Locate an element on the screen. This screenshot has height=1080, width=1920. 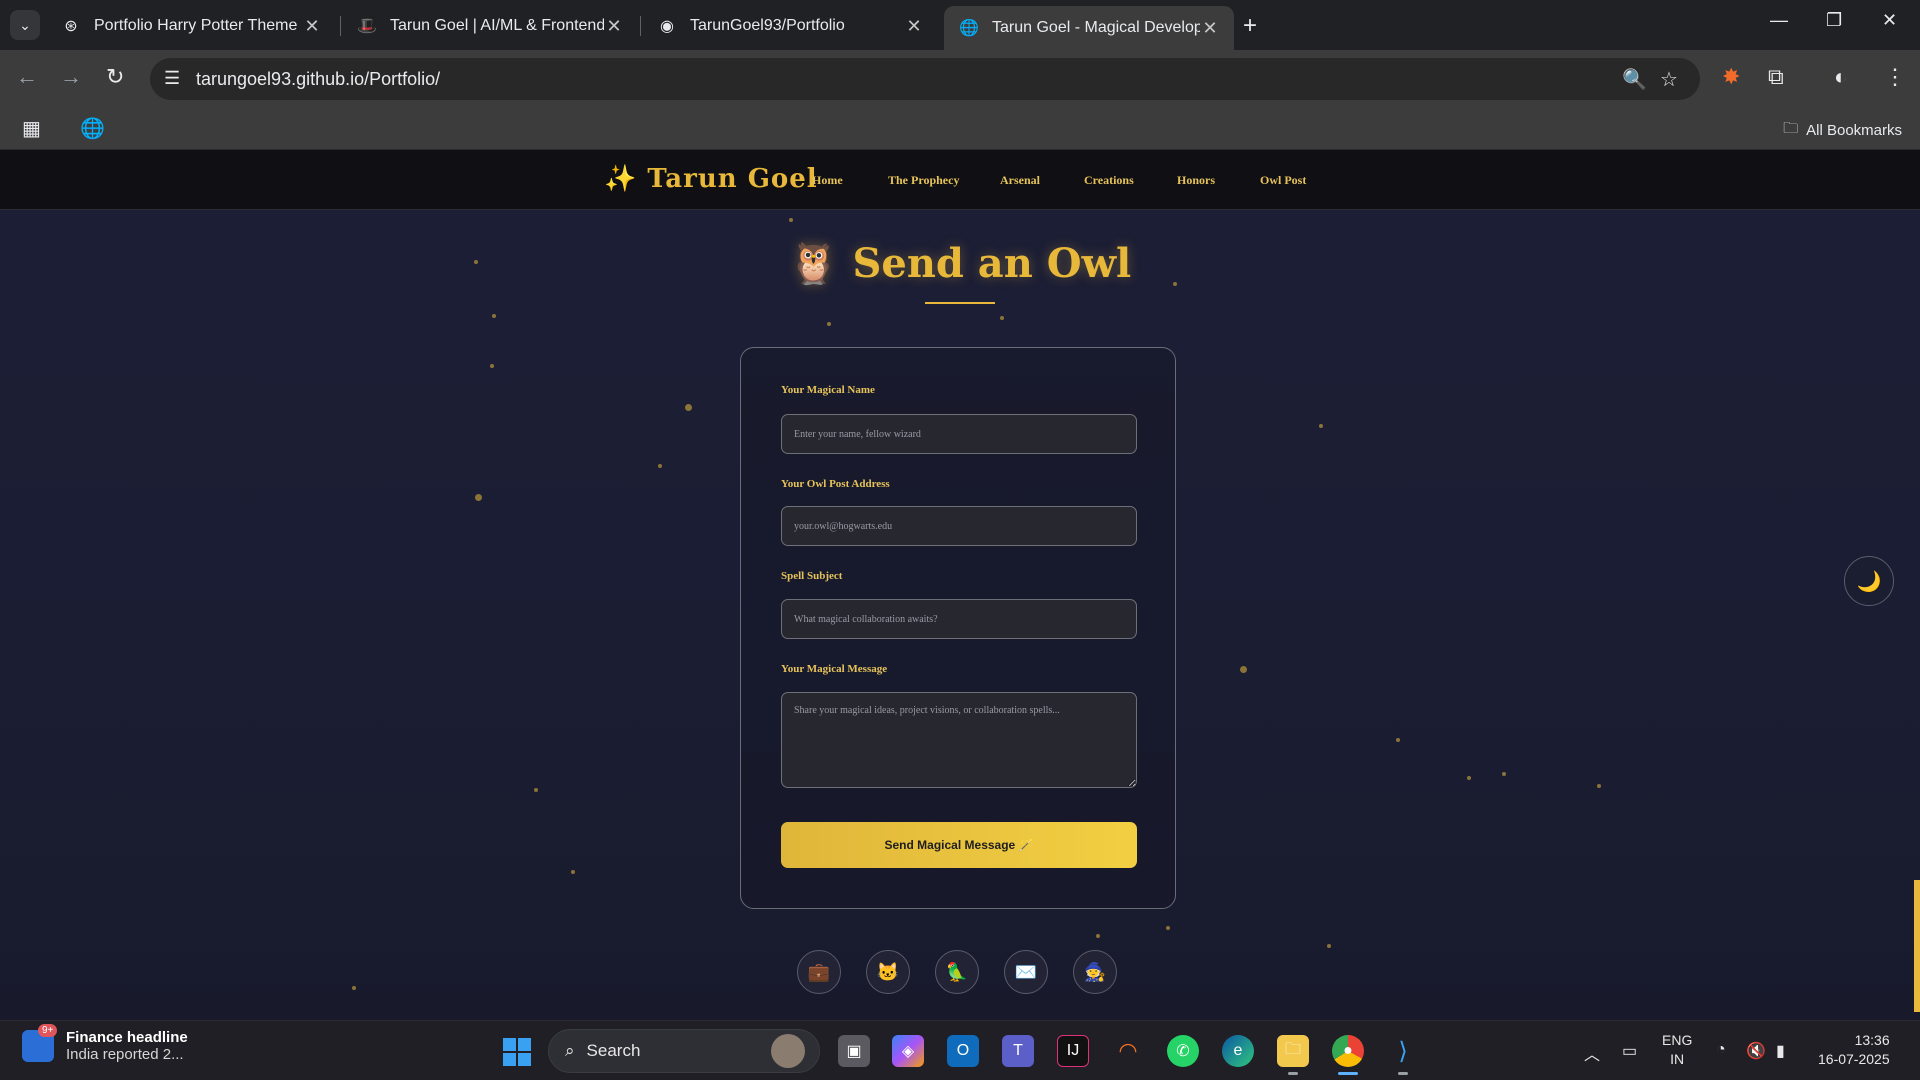
openai-icon: ⊛ is located at coordinates (71, 26).